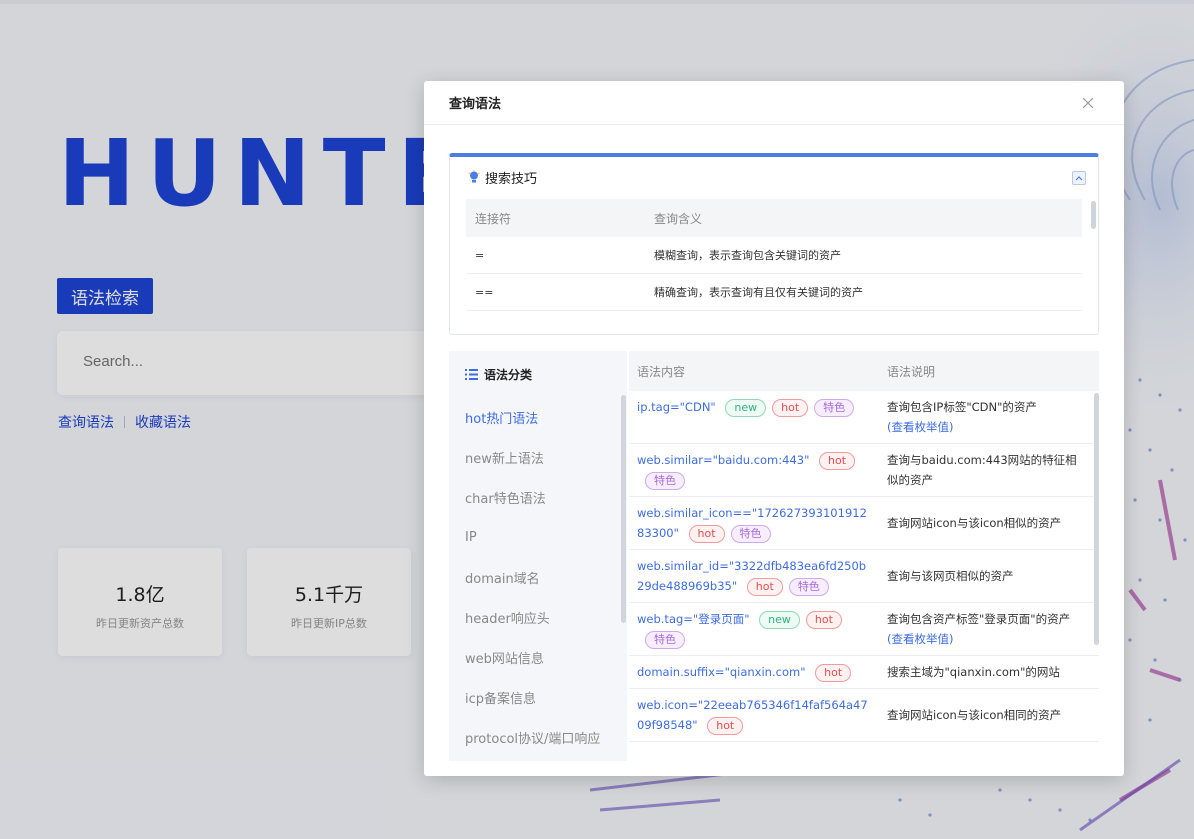 Image resolution: width=1194 pixels, height=839 pixels. What do you see at coordinates (1088, 103) in the screenshot?
I see `close-icon` at bounding box center [1088, 103].